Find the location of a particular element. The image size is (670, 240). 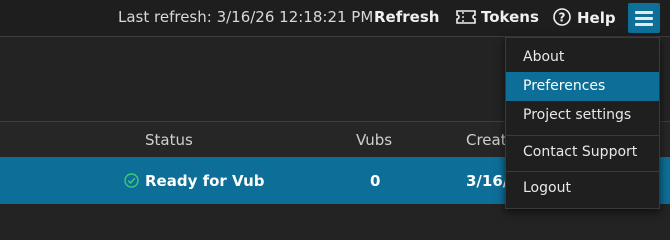

menu-item-logout: Logout is located at coordinates (582, 188).